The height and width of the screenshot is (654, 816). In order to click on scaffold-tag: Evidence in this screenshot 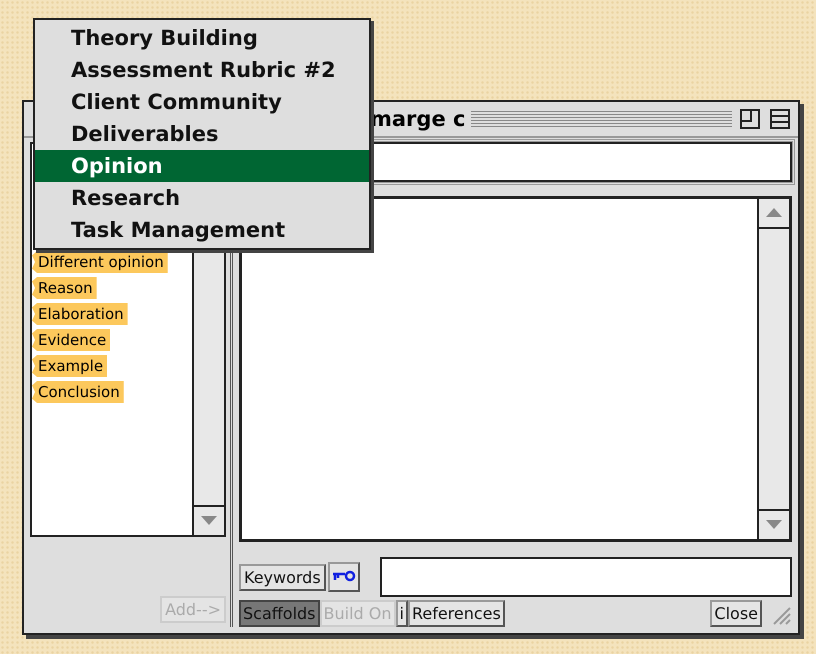, I will do `click(71, 340)`.